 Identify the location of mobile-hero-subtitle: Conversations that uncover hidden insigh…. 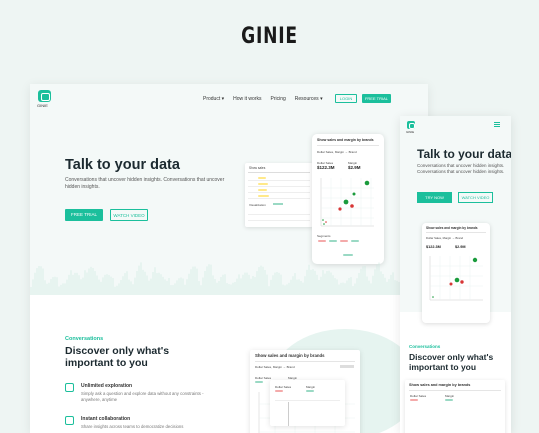
(461, 168).